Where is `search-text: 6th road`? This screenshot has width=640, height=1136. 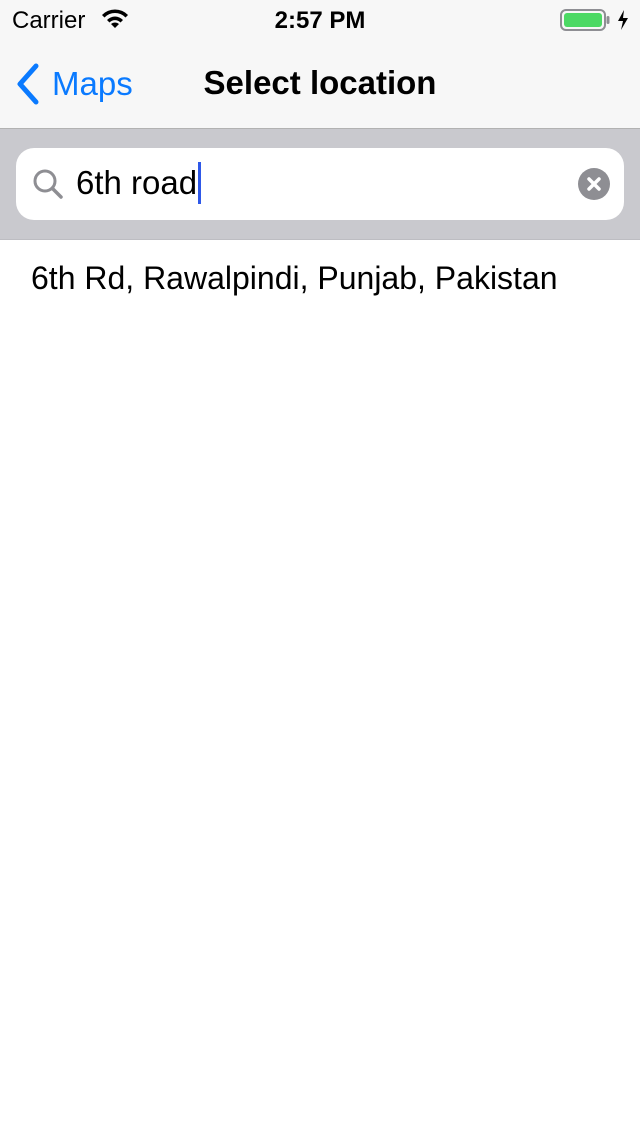 search-text: 6th road is located at coordinates (137, 182).